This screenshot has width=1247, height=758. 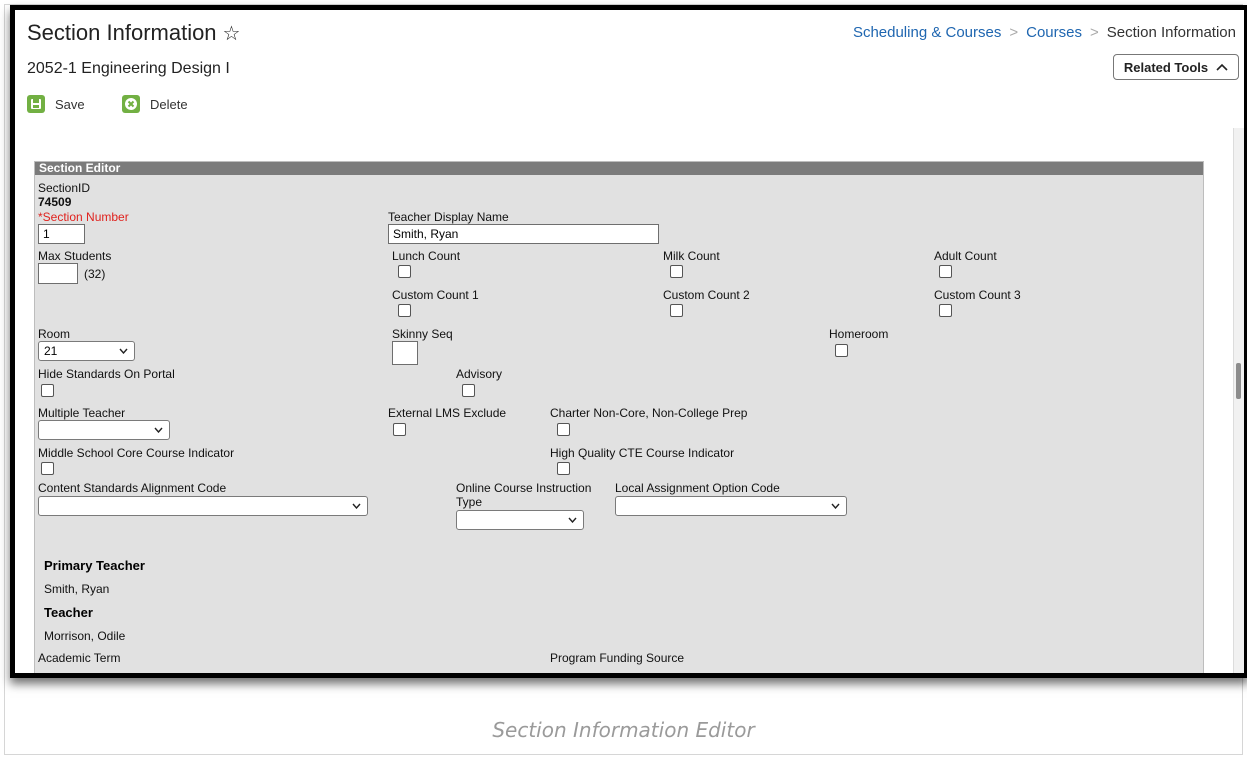 I want to click on lunch-count-checkbox, so click(x=404, y=271).